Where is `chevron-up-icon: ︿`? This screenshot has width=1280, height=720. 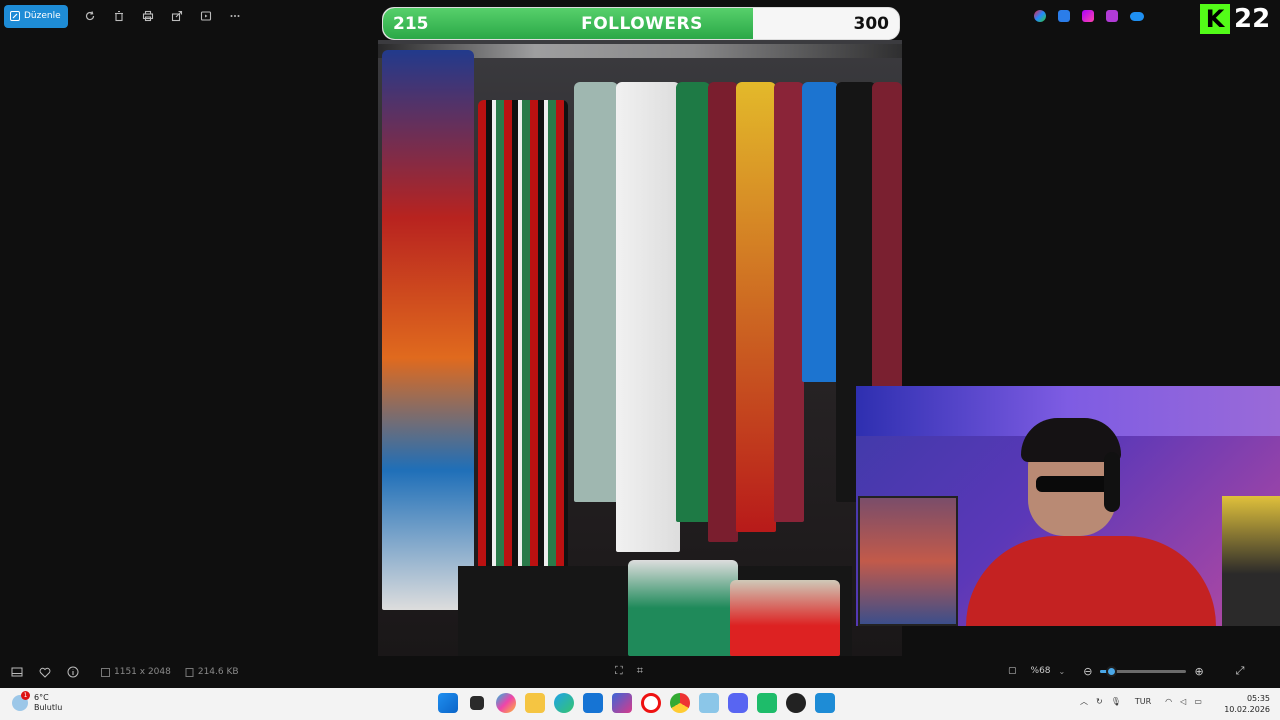 chevron-up-icon: ︿ is located at coordinates (1084, 701).